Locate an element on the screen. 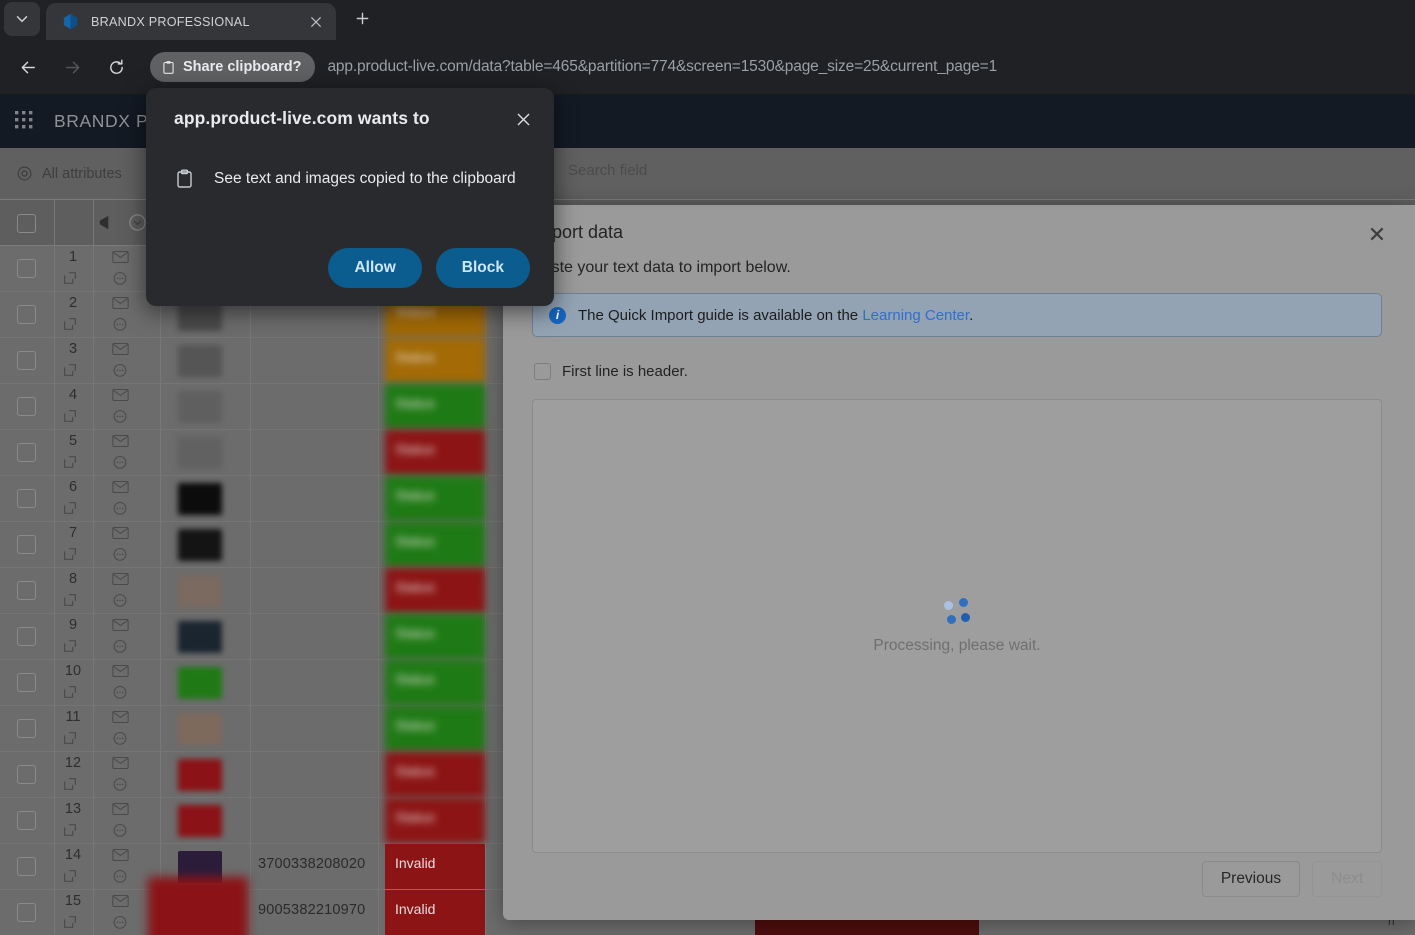  block-button: Block is located at coordinates (482, 268).